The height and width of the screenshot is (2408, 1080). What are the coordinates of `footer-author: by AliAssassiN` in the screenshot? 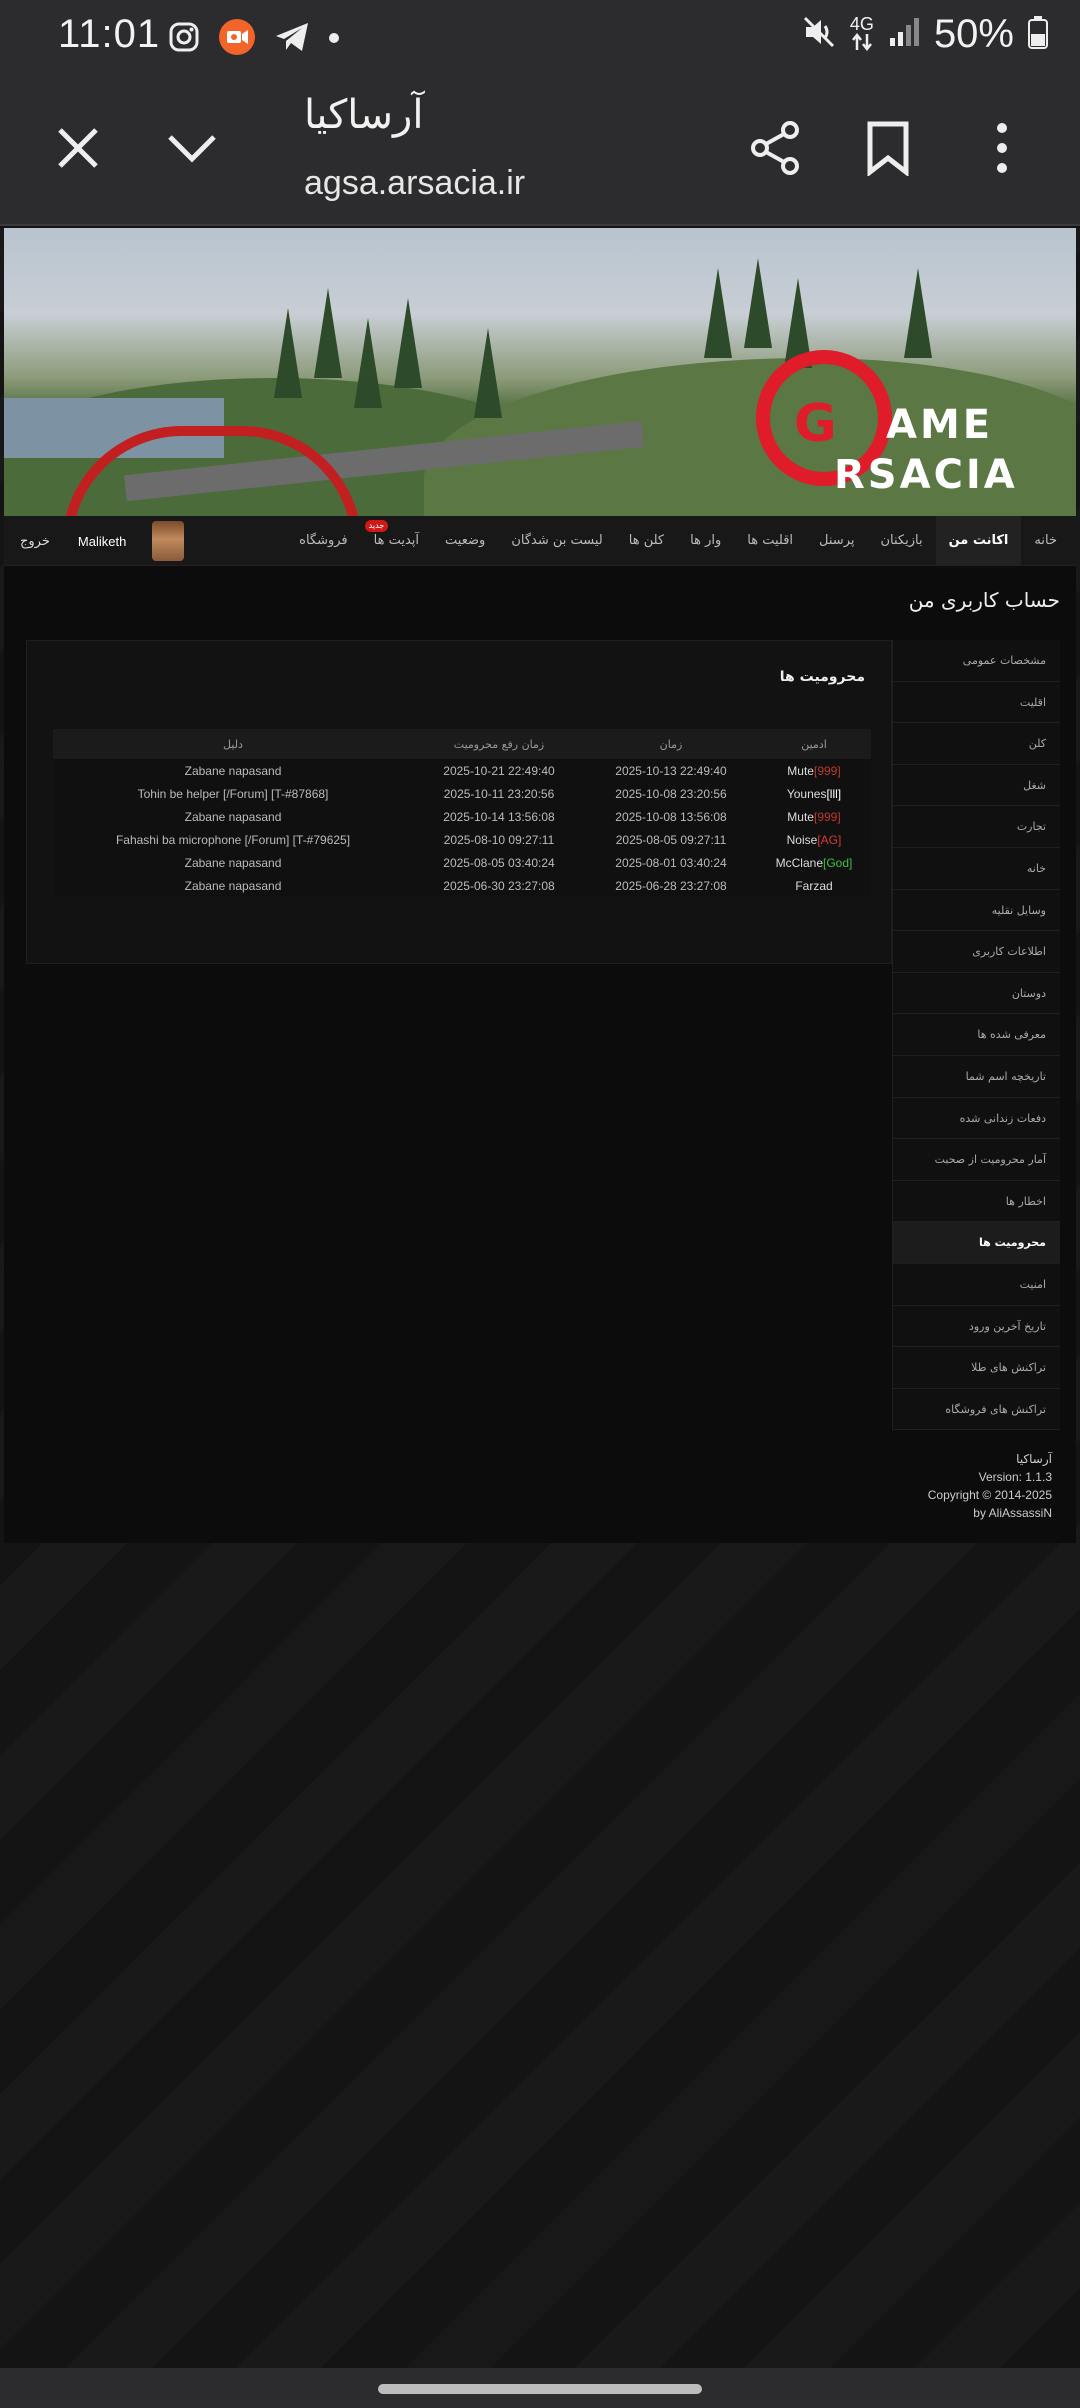 It's located at (1012, 1513).